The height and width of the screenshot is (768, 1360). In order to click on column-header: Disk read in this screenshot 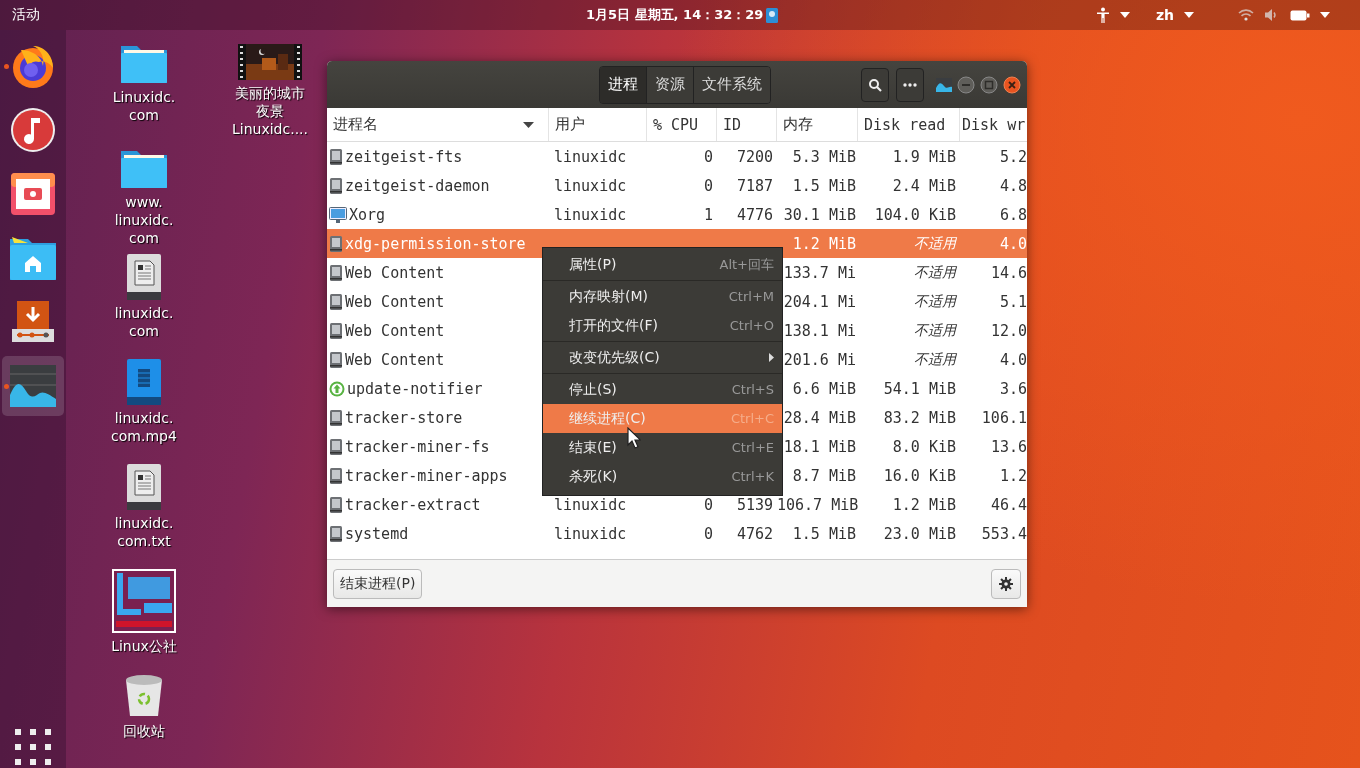, I will do `click(909, 124)`.